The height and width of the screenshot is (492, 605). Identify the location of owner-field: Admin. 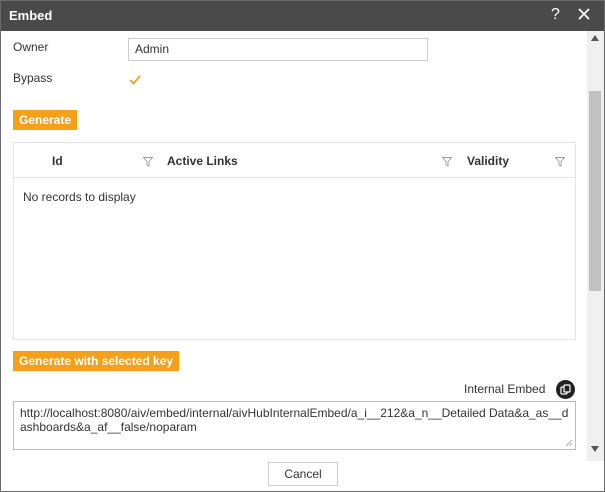
(278, 49).